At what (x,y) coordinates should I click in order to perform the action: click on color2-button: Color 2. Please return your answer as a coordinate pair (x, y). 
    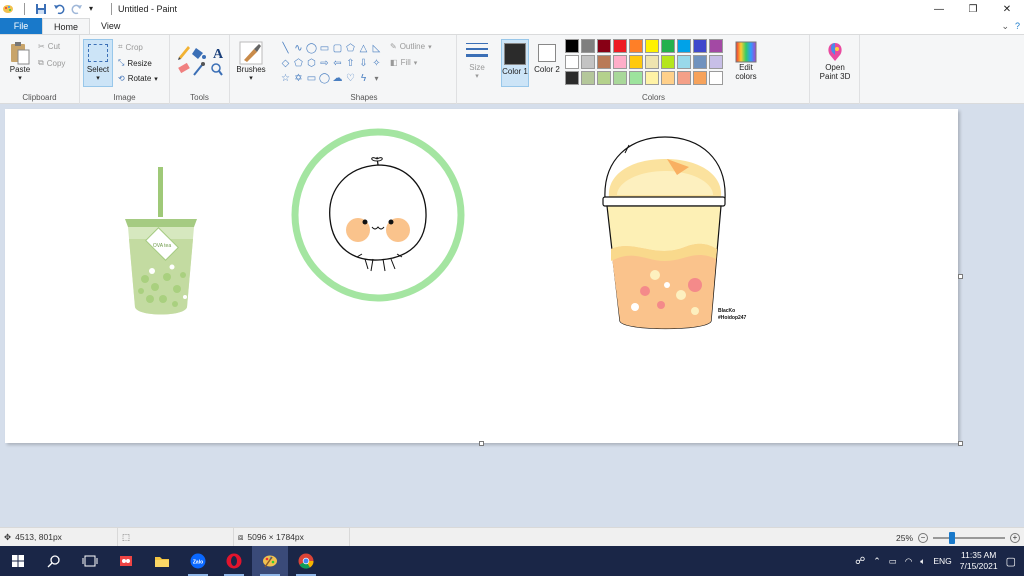
    Looking at the image, I should click on (547, 63).